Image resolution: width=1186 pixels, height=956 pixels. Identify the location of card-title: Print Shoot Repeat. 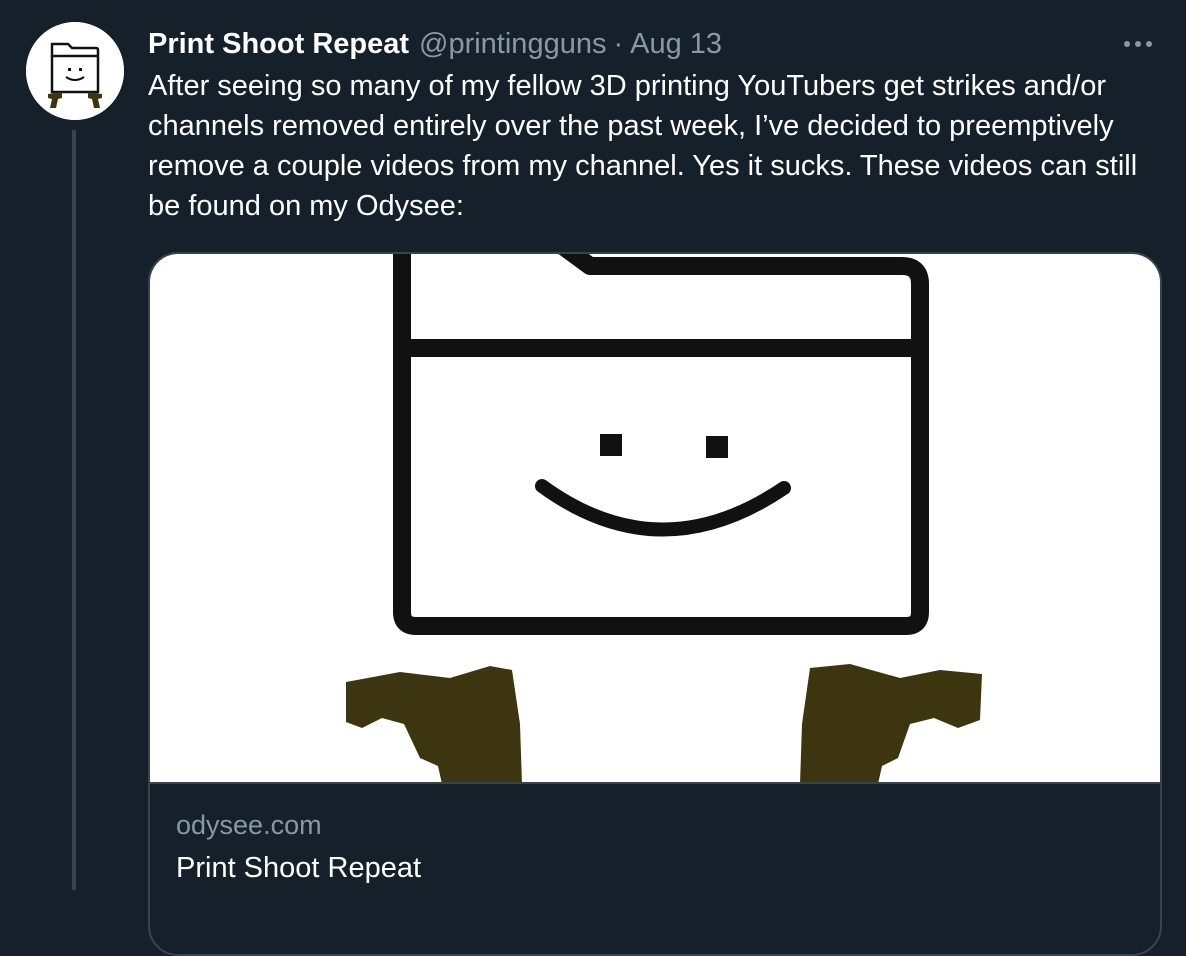
(299, 868).